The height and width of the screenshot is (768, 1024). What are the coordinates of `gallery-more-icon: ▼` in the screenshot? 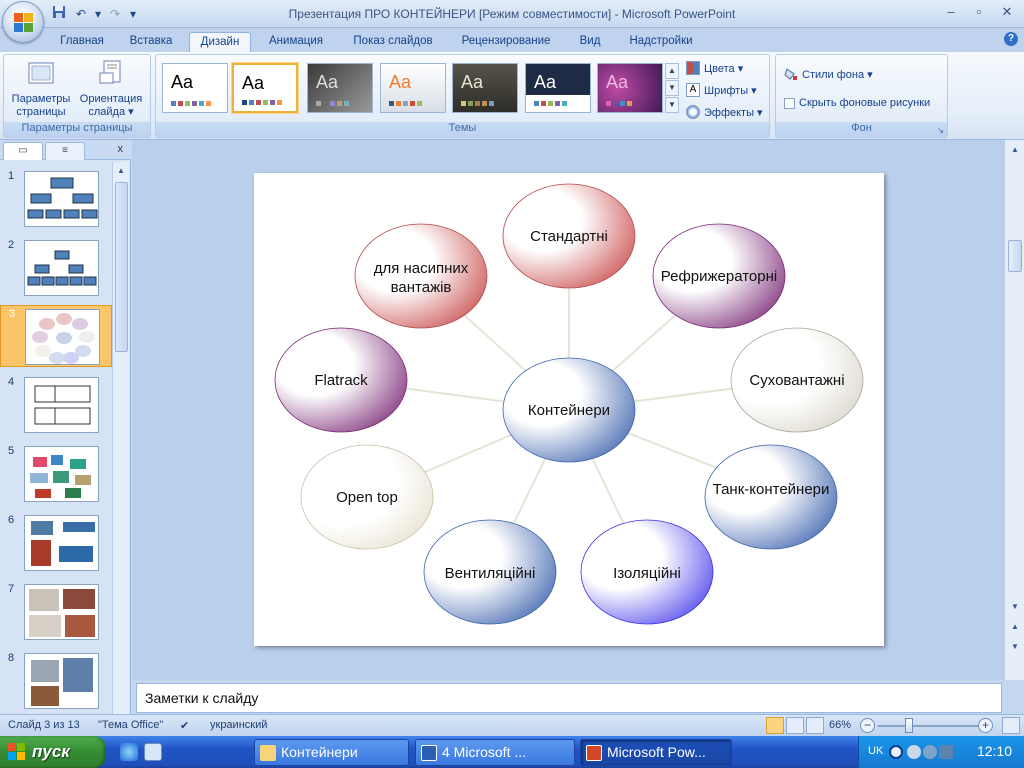 It's located at (672, 105).